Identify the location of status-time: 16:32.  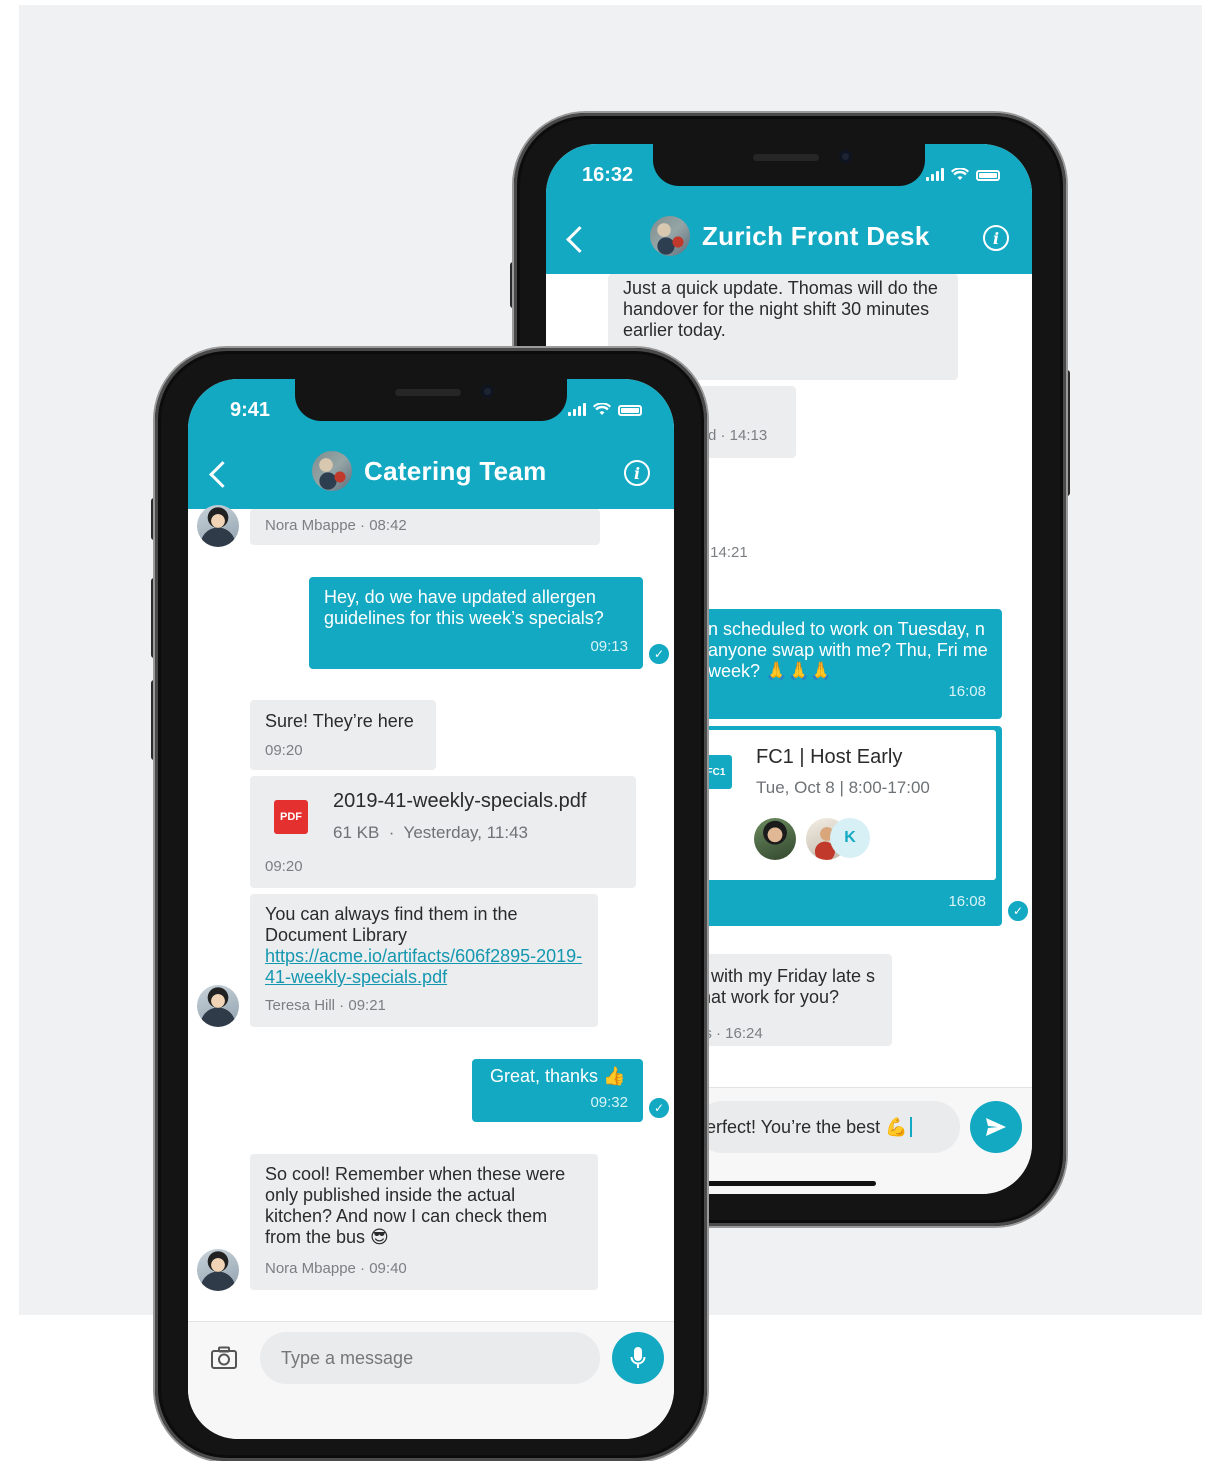
(608, 175).